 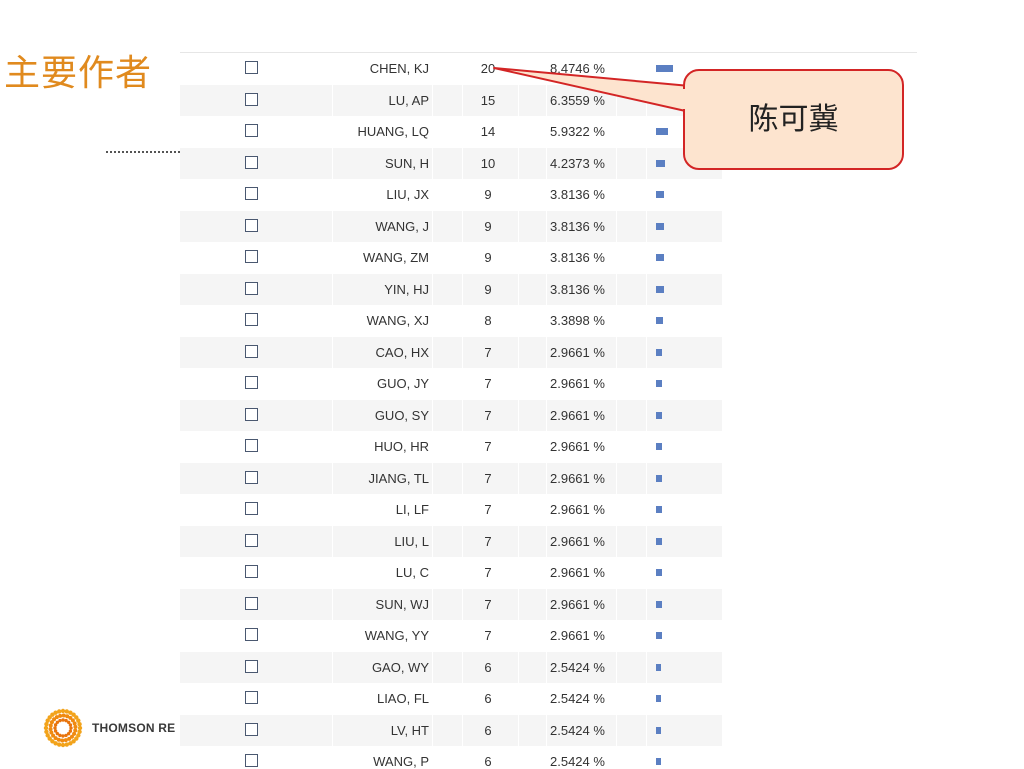 I want to click on record-count: 8, so click(x=488, y=320).